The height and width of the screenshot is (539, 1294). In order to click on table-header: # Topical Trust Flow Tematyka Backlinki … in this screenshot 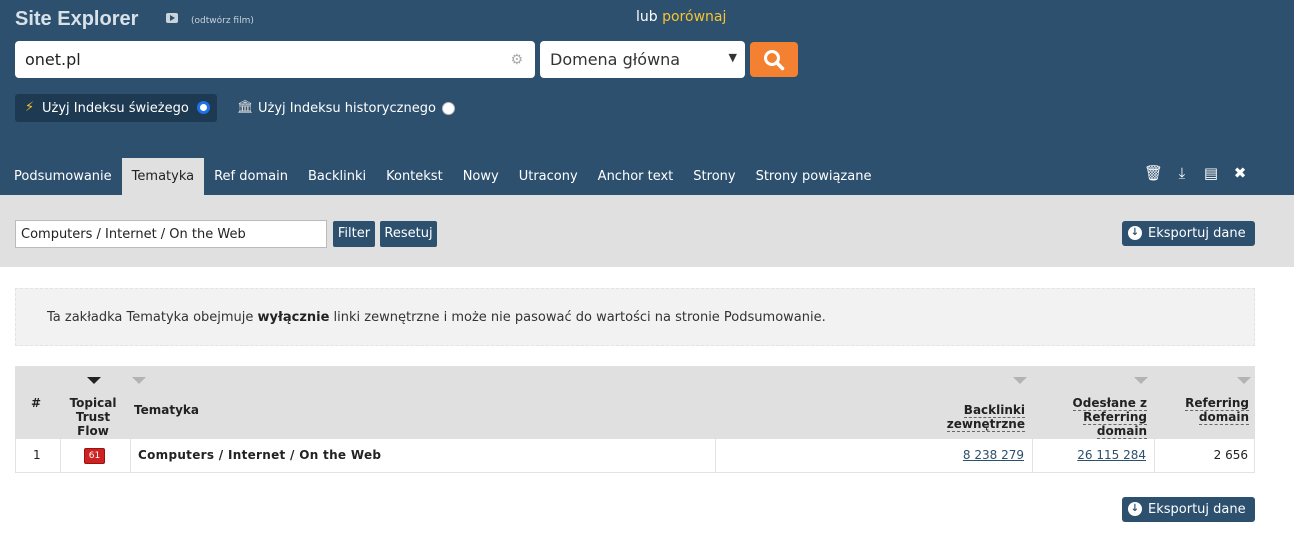, I will do `click(635, 402)`.